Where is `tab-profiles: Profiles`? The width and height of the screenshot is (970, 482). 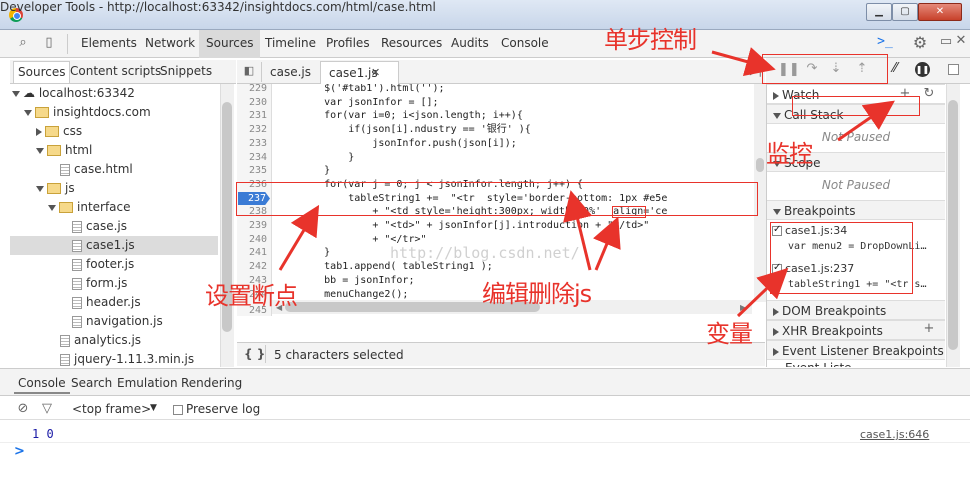 tab-profiles: Profiles is located at coordinates (348, 44).